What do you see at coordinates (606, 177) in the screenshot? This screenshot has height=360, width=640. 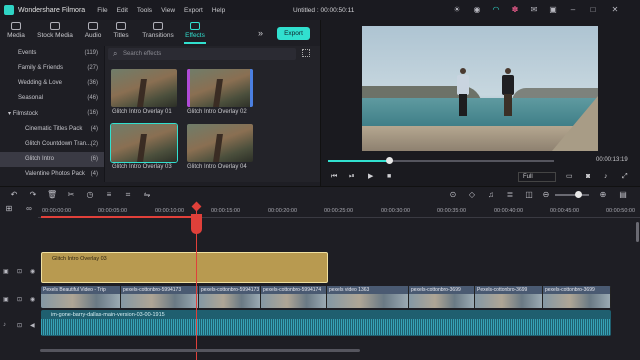 I see `volume-icon: ♪` at bounding box center [606, 177].